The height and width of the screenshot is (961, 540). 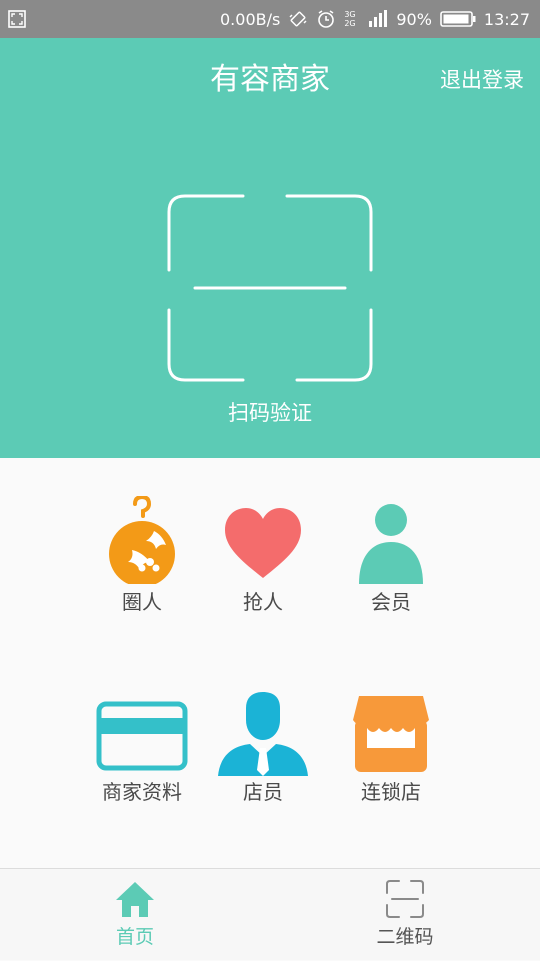 What do you see at coordinates (405, 937) in the screenshot?
I see `tab-label: 二维码` at bounding box center [405, 937].